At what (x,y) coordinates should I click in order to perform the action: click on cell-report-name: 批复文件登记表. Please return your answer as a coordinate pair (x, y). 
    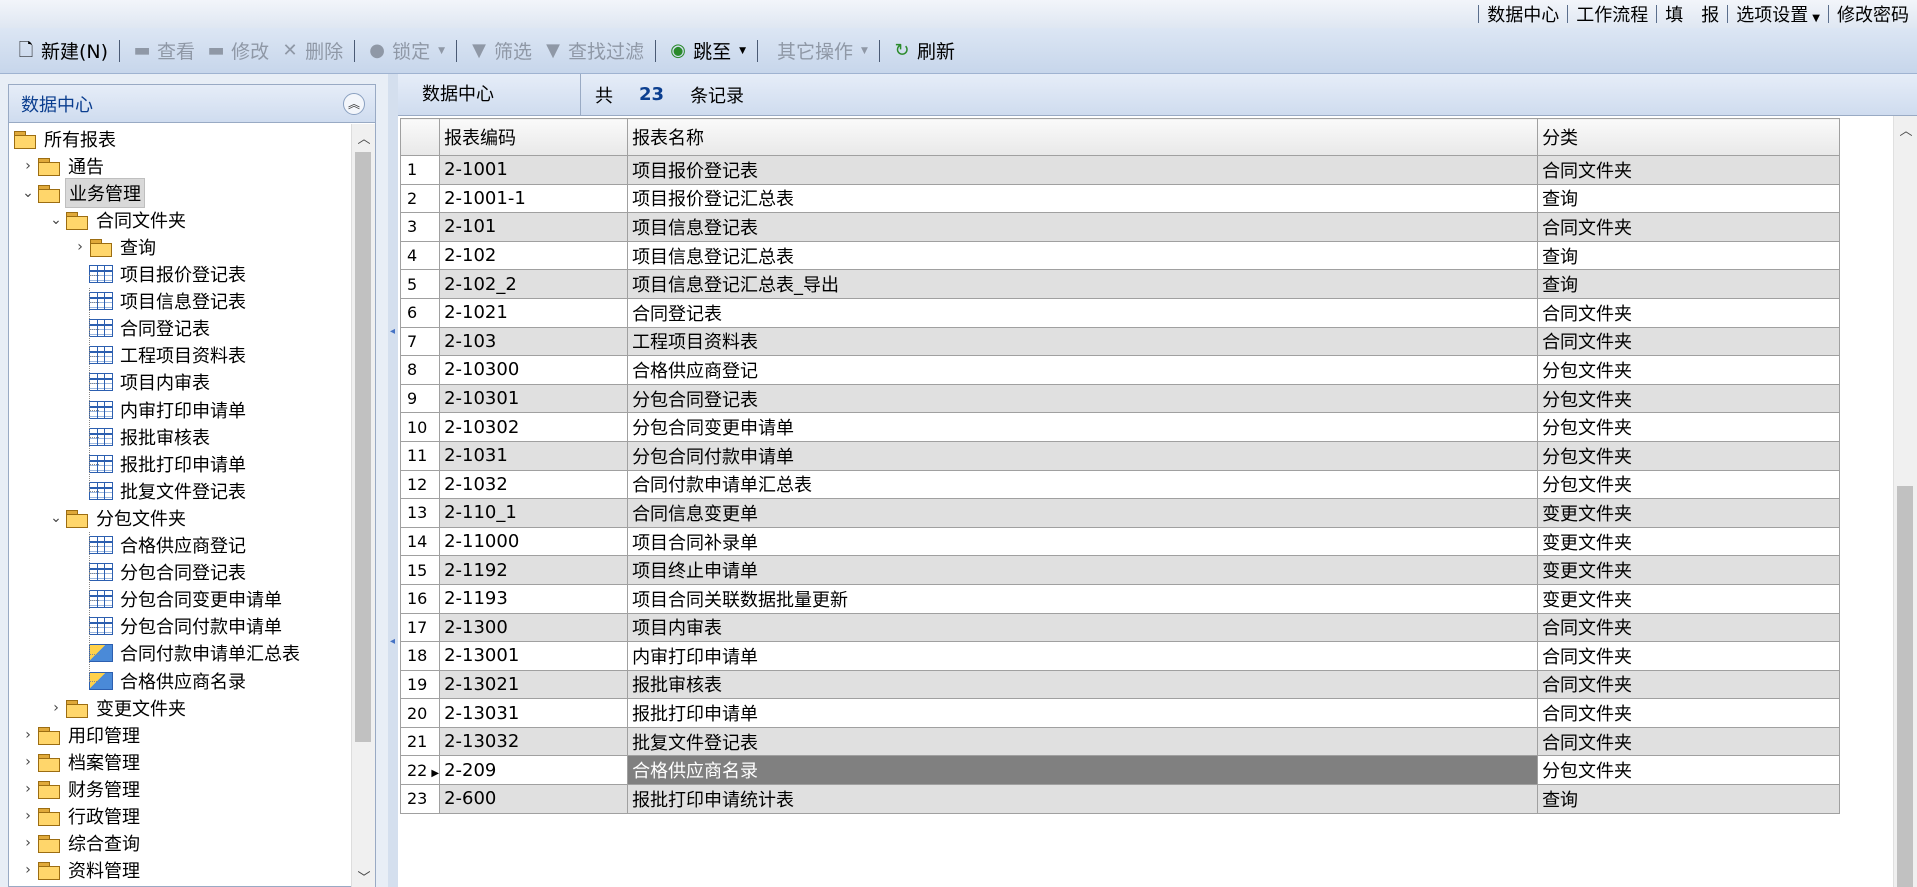
    Looking at the image, I should click on (1083, 741).